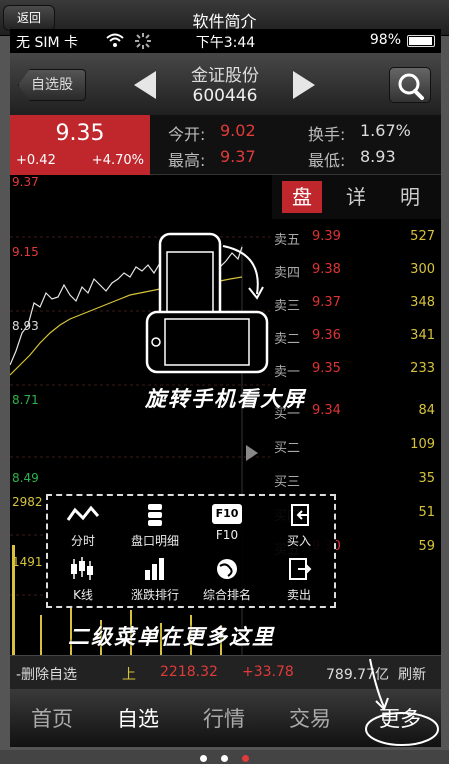 The width and height of the screenshot is (449, 764). I want to click on tab-trades: 明, so click(410, 197).